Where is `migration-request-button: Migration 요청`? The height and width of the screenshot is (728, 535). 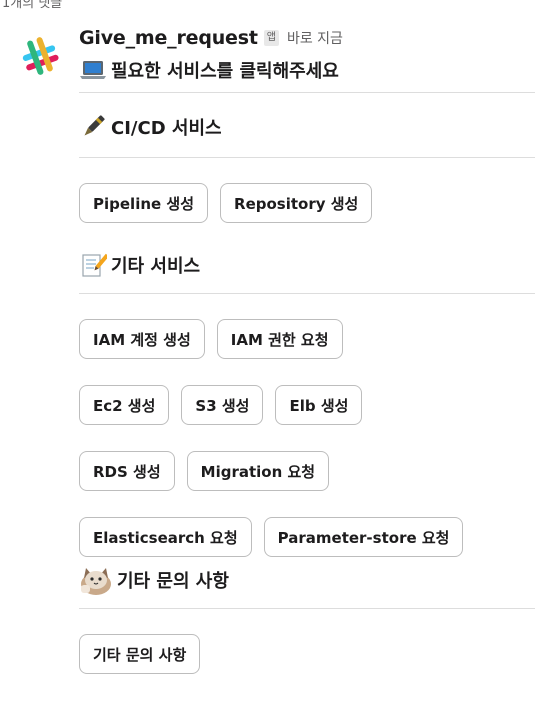
migration-request-button: Migration 요청 is located at coordinates (258, 471).